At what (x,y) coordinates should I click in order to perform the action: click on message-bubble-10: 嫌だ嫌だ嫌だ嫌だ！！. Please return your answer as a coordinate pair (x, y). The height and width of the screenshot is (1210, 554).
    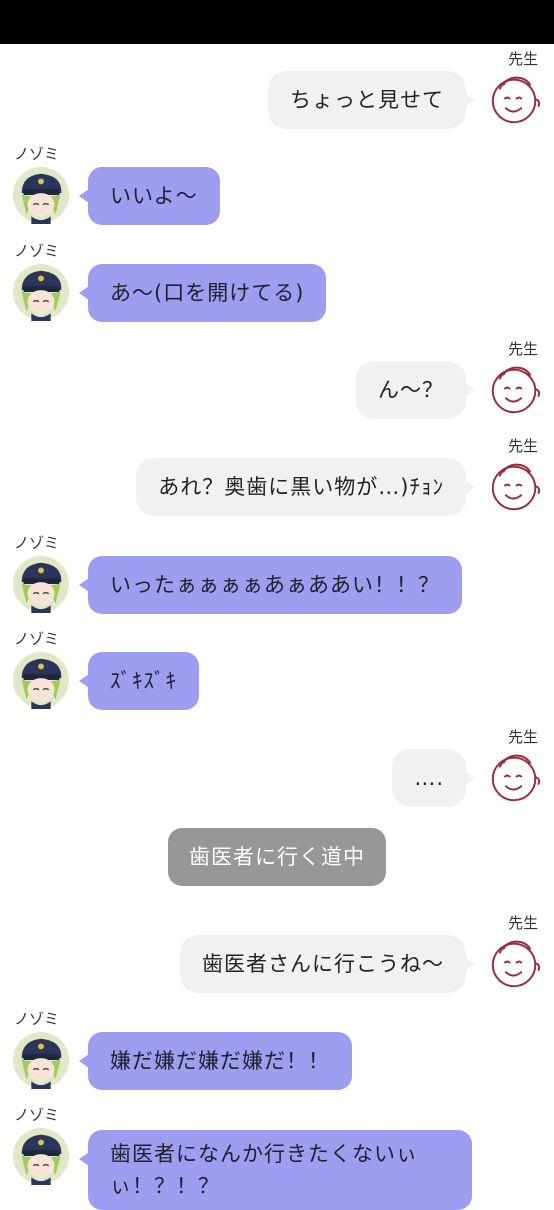
    Looking at the image, I should click on (215, 1061).